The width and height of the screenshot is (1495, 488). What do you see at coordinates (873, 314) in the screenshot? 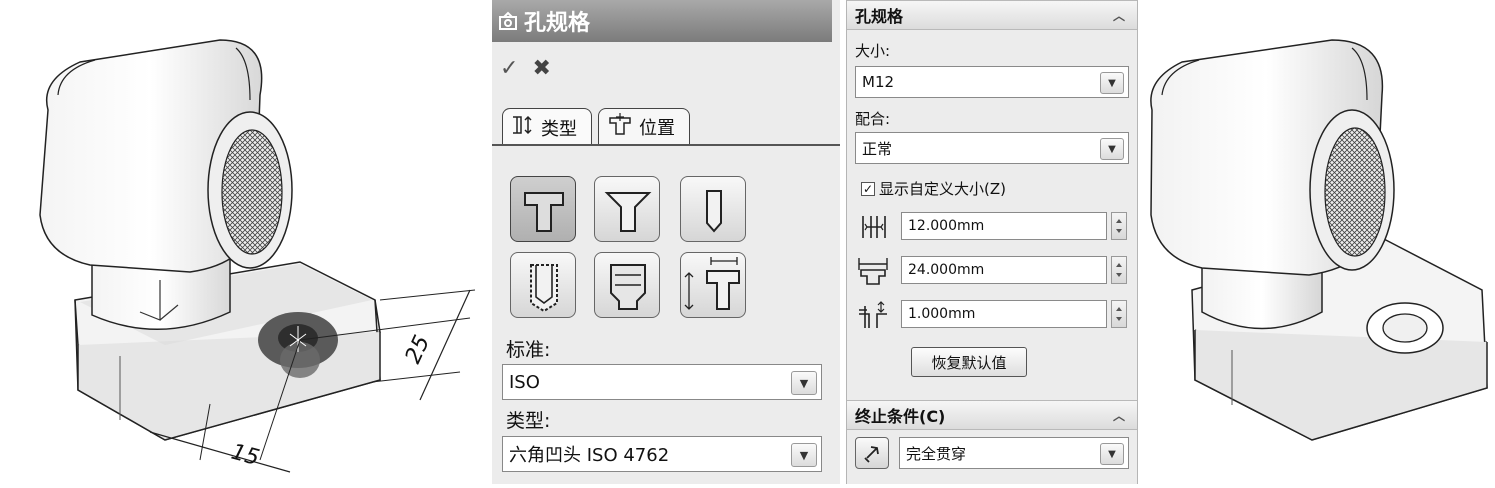
I see `counterbore-depth-icon` at bounding box center [873, 314].